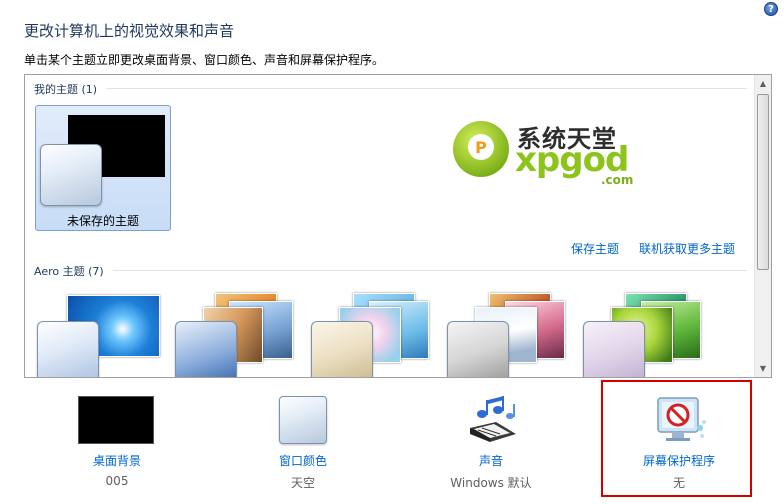  What do you see at coordinates (771, 9) in the screenshot?
I see `help-icon: ?` at bounding box center [771, 9].